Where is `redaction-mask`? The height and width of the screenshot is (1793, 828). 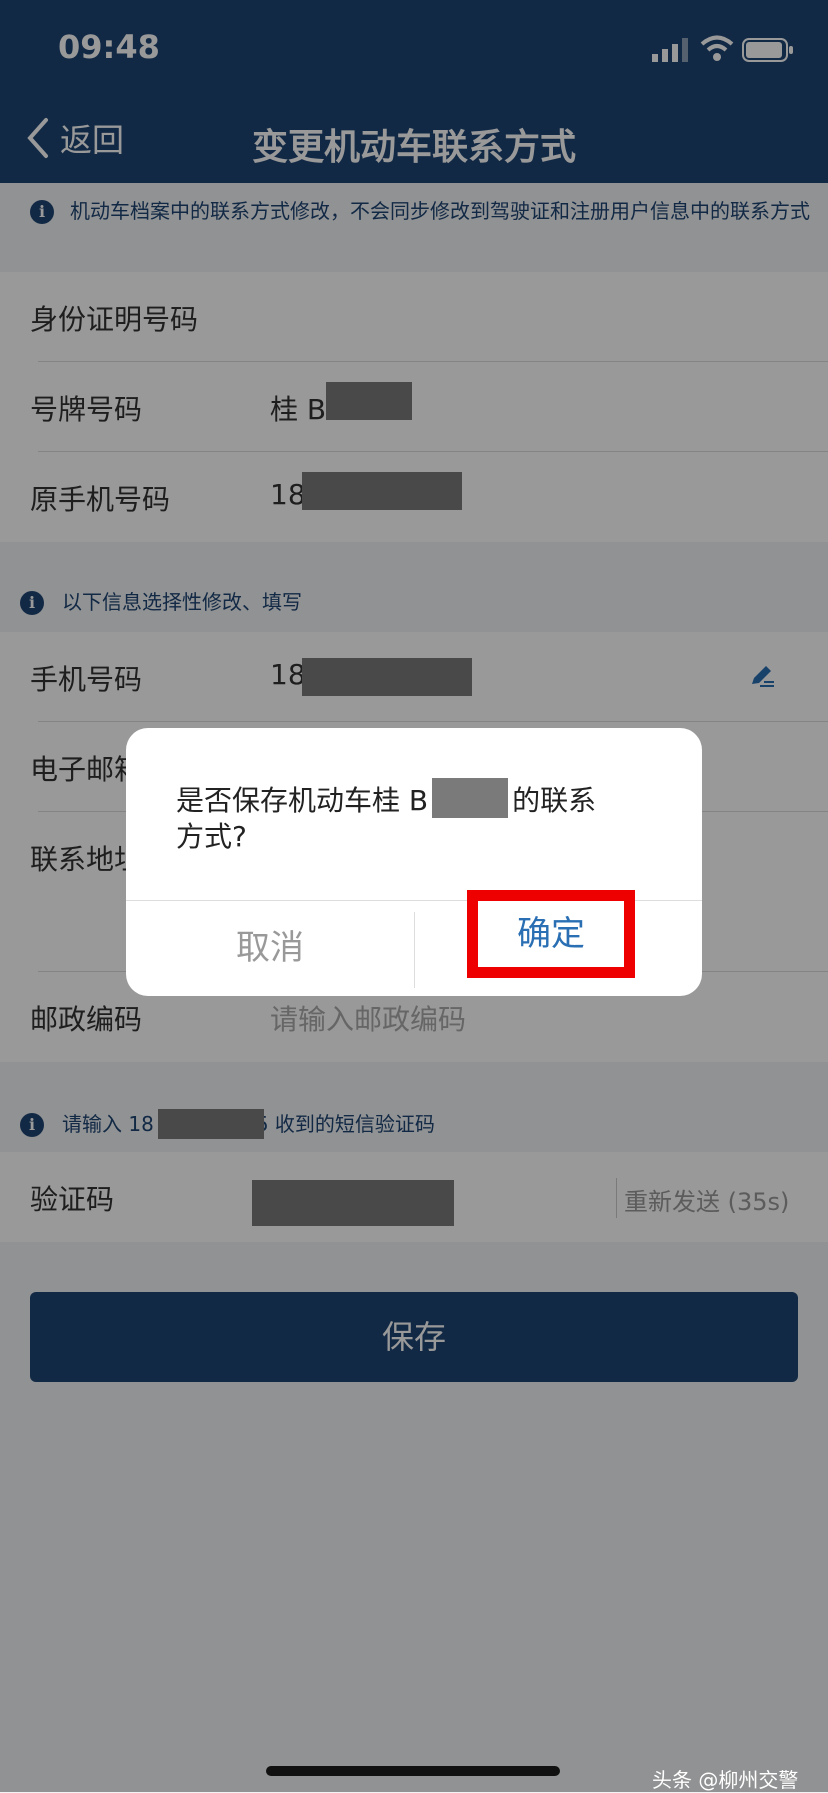 redaction-mask is located at coordinates (470, 798).